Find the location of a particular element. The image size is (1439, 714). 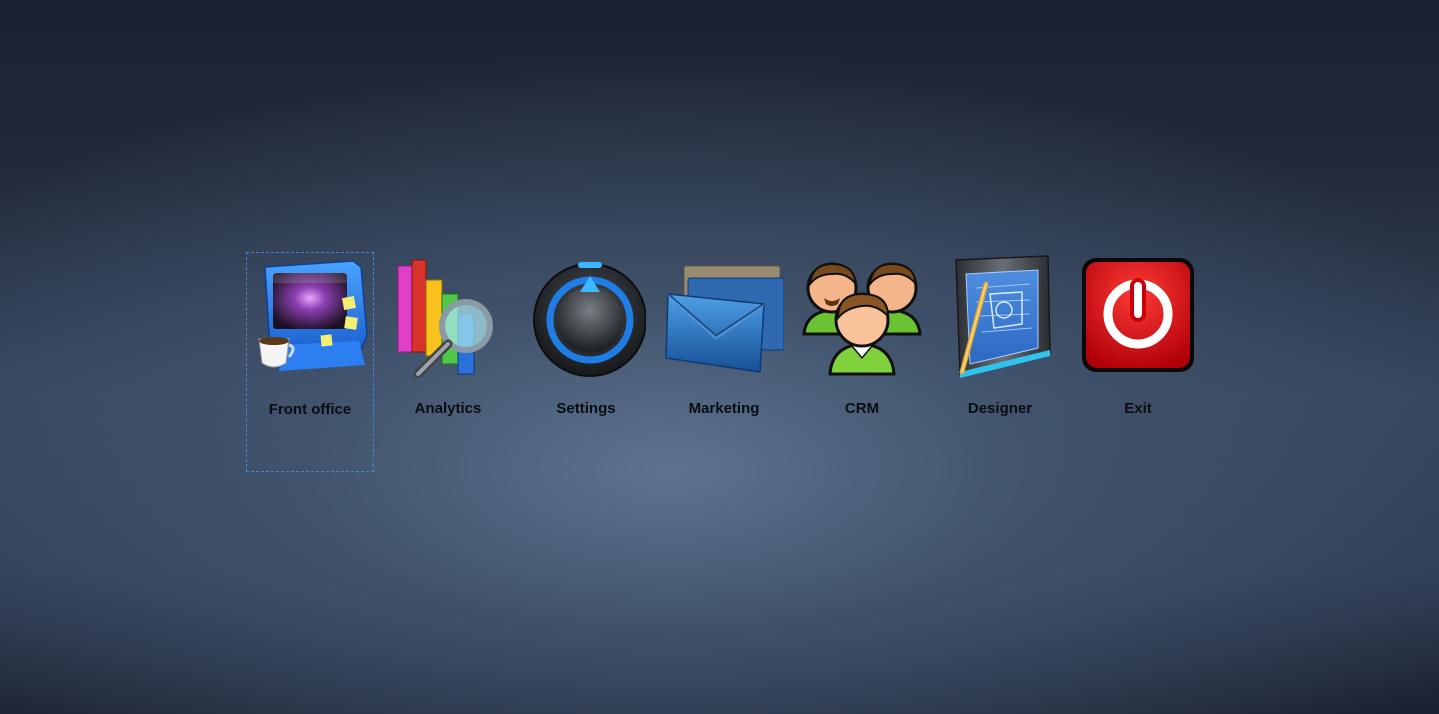

launcher-item-crm: CRM is located at coordinates (862, 362).